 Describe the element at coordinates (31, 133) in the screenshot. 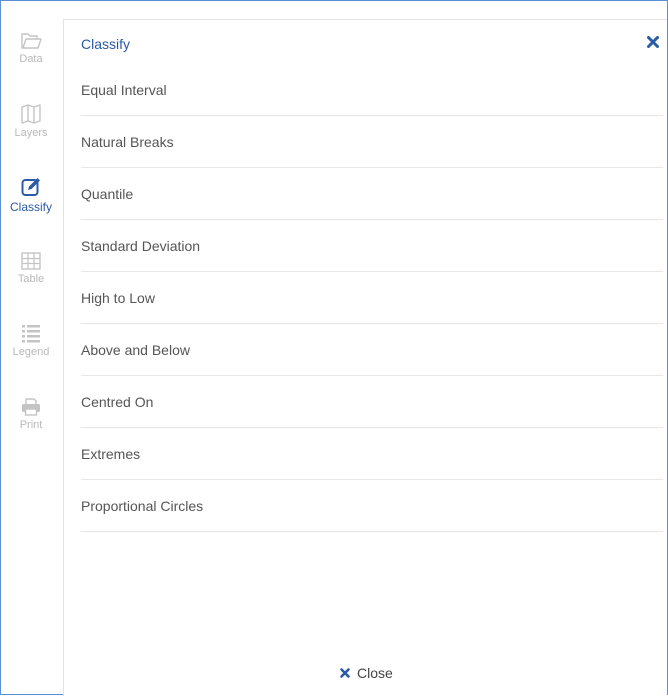

I see `toolbar-label-layers: Layers` at that location.